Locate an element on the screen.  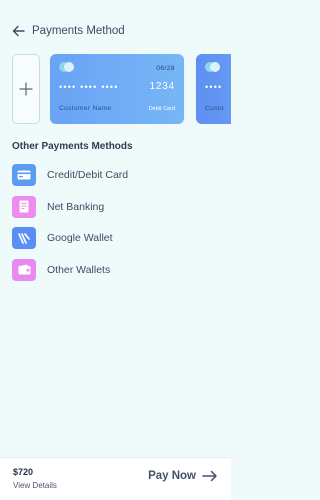
back-arrow-icon is located at coordinates (19, 31).